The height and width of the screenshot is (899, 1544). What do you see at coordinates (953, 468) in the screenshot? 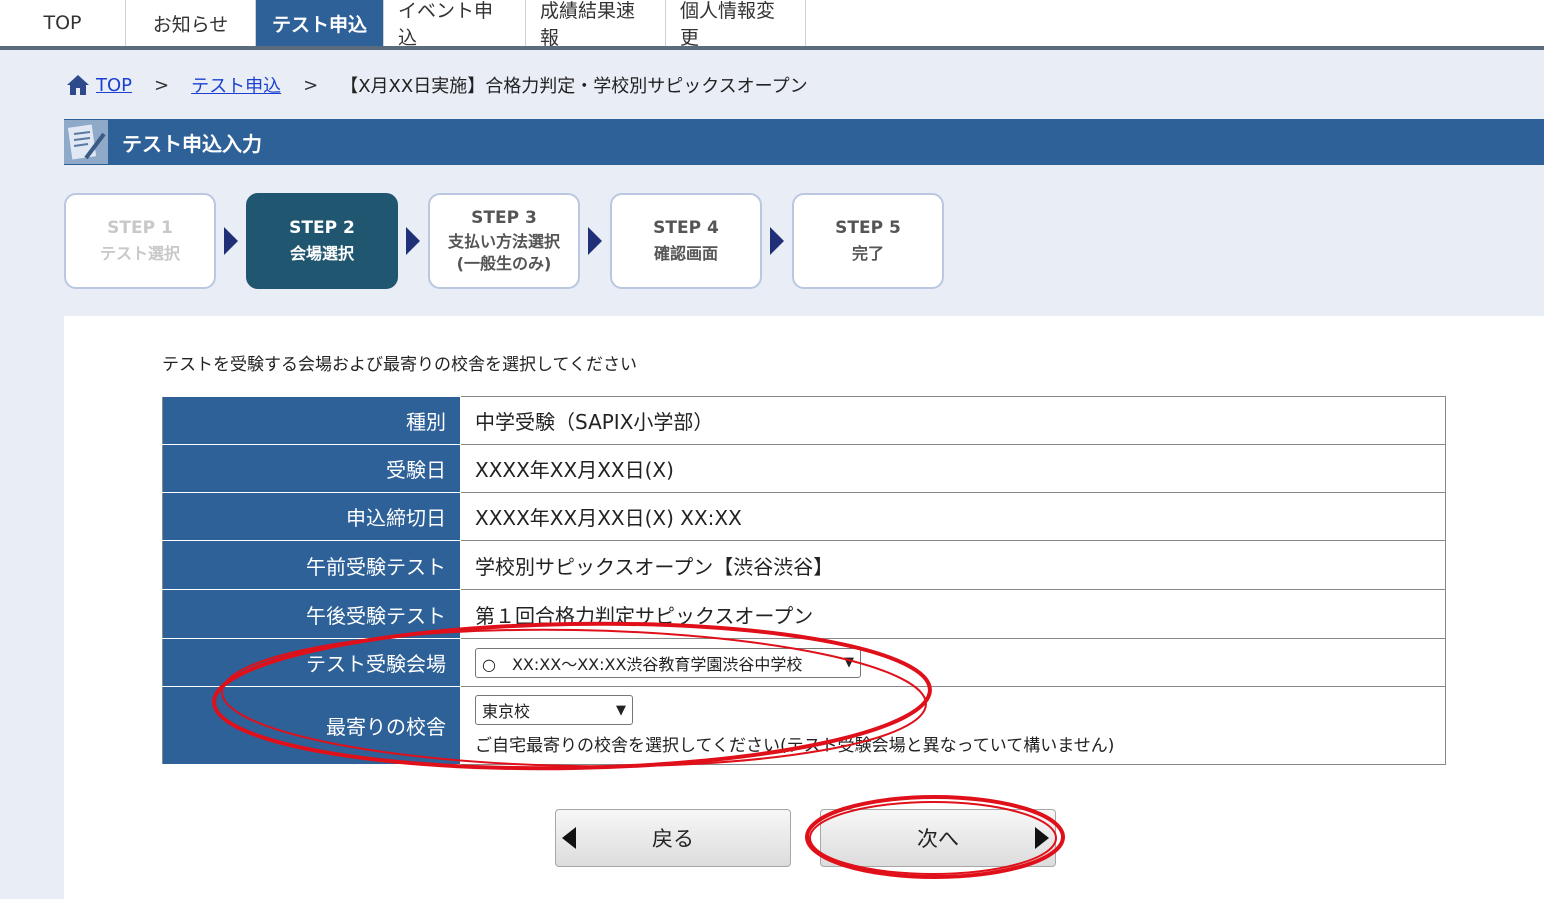
I see `date-value: XXXX年XX月XX日(X)` at bounding box center [953, 468].